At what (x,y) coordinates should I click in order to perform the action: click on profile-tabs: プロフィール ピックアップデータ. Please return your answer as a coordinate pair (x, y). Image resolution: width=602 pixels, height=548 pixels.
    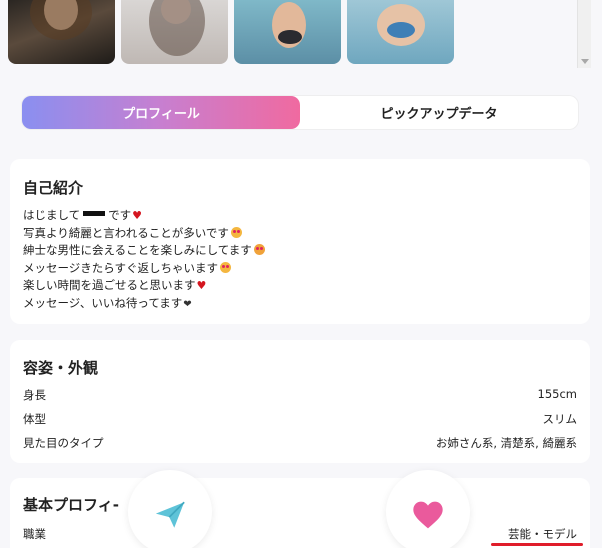
    Looking at the image, I should click on (300, 112).